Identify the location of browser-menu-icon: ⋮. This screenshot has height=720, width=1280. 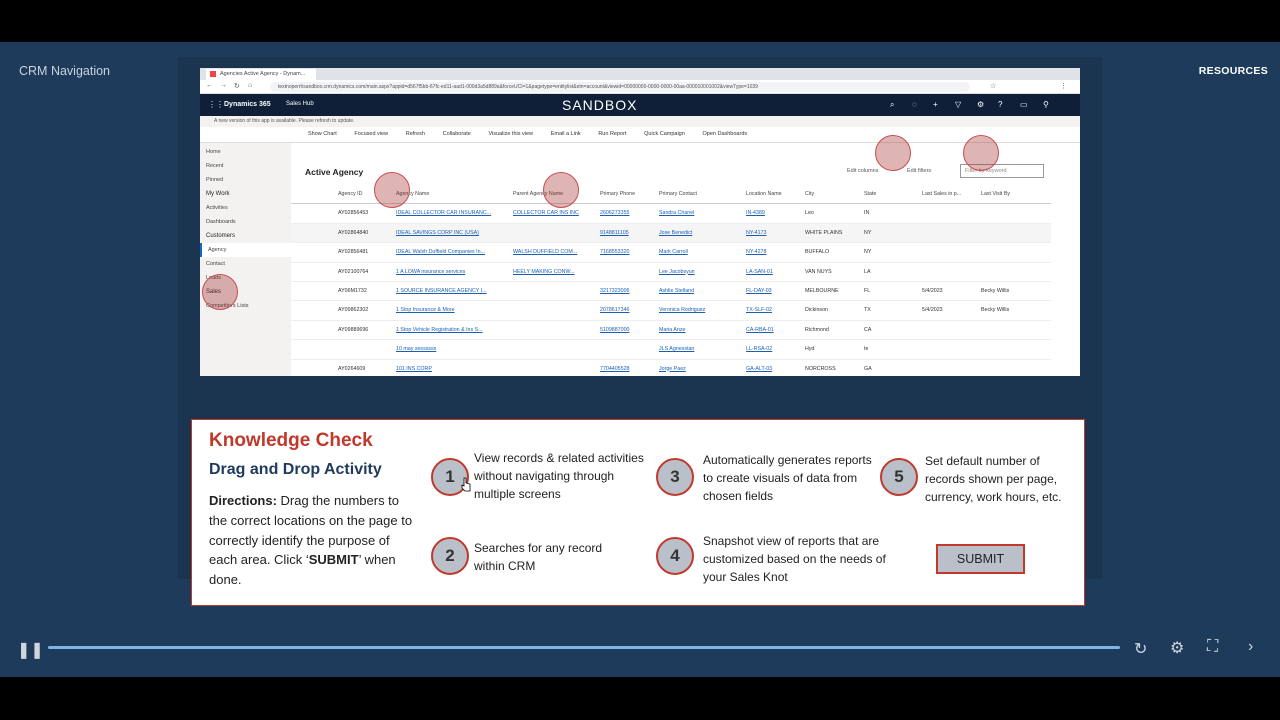
(1063, 86).